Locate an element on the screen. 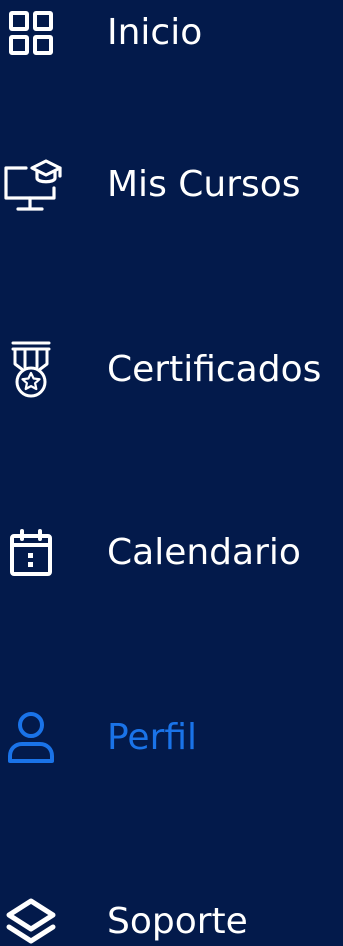  user-icon is located at coordinates (31, 738).